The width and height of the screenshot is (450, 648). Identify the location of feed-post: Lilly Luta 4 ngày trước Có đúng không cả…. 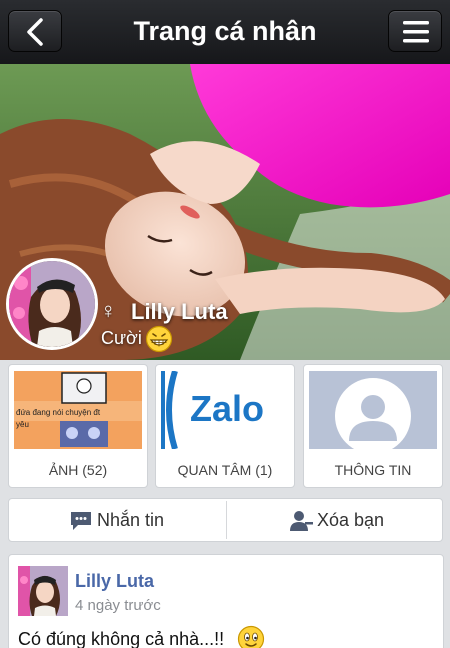
(226, 601).